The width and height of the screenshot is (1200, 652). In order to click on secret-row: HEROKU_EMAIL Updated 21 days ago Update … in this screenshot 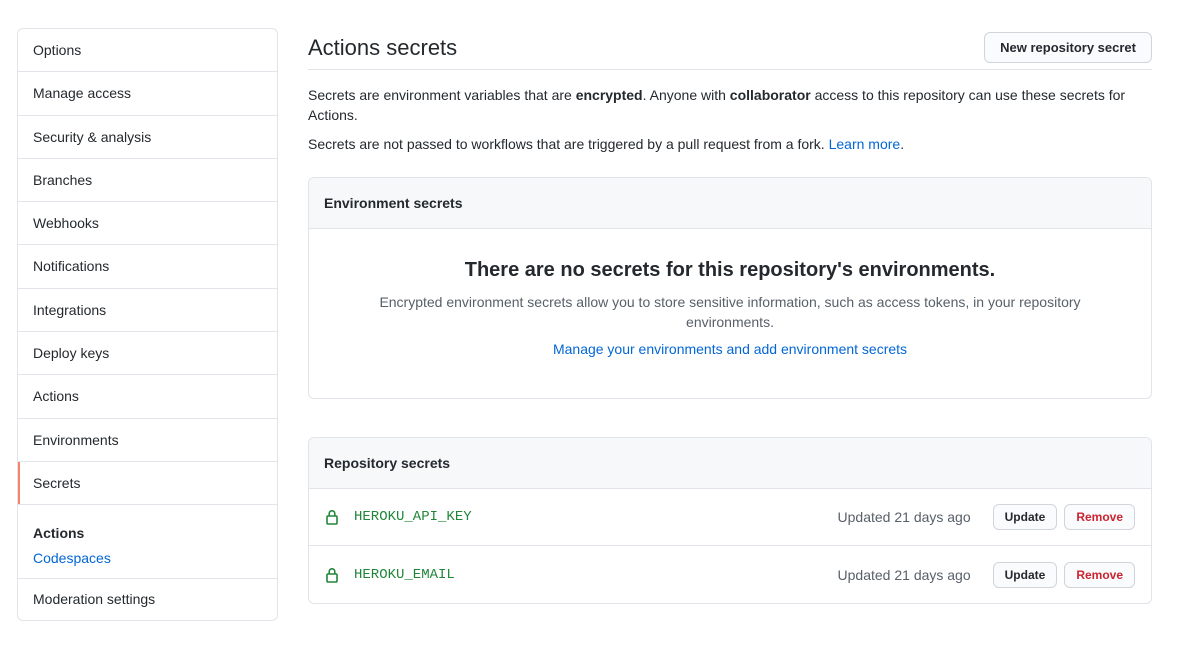, I will do `click(730, 574)`.